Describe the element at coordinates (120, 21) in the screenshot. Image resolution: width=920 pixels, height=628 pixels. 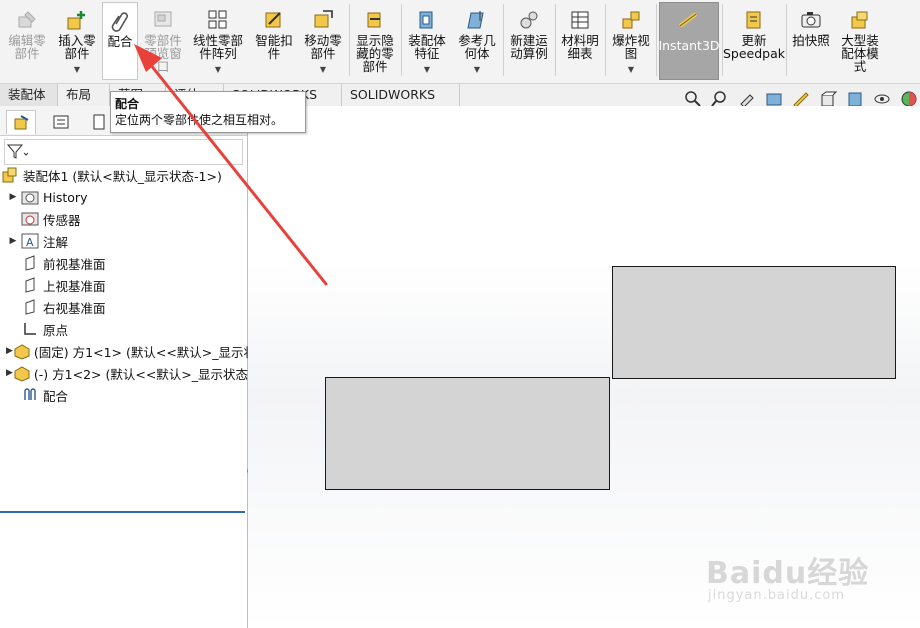
I see `paperclip-icon` at that location.